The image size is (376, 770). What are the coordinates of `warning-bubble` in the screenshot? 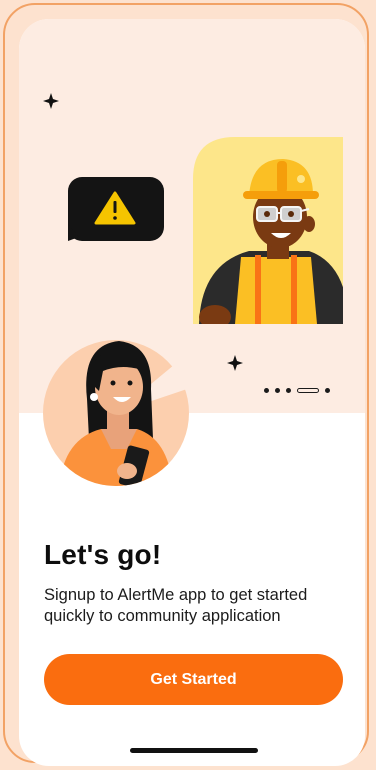 It's located at (116, 209).